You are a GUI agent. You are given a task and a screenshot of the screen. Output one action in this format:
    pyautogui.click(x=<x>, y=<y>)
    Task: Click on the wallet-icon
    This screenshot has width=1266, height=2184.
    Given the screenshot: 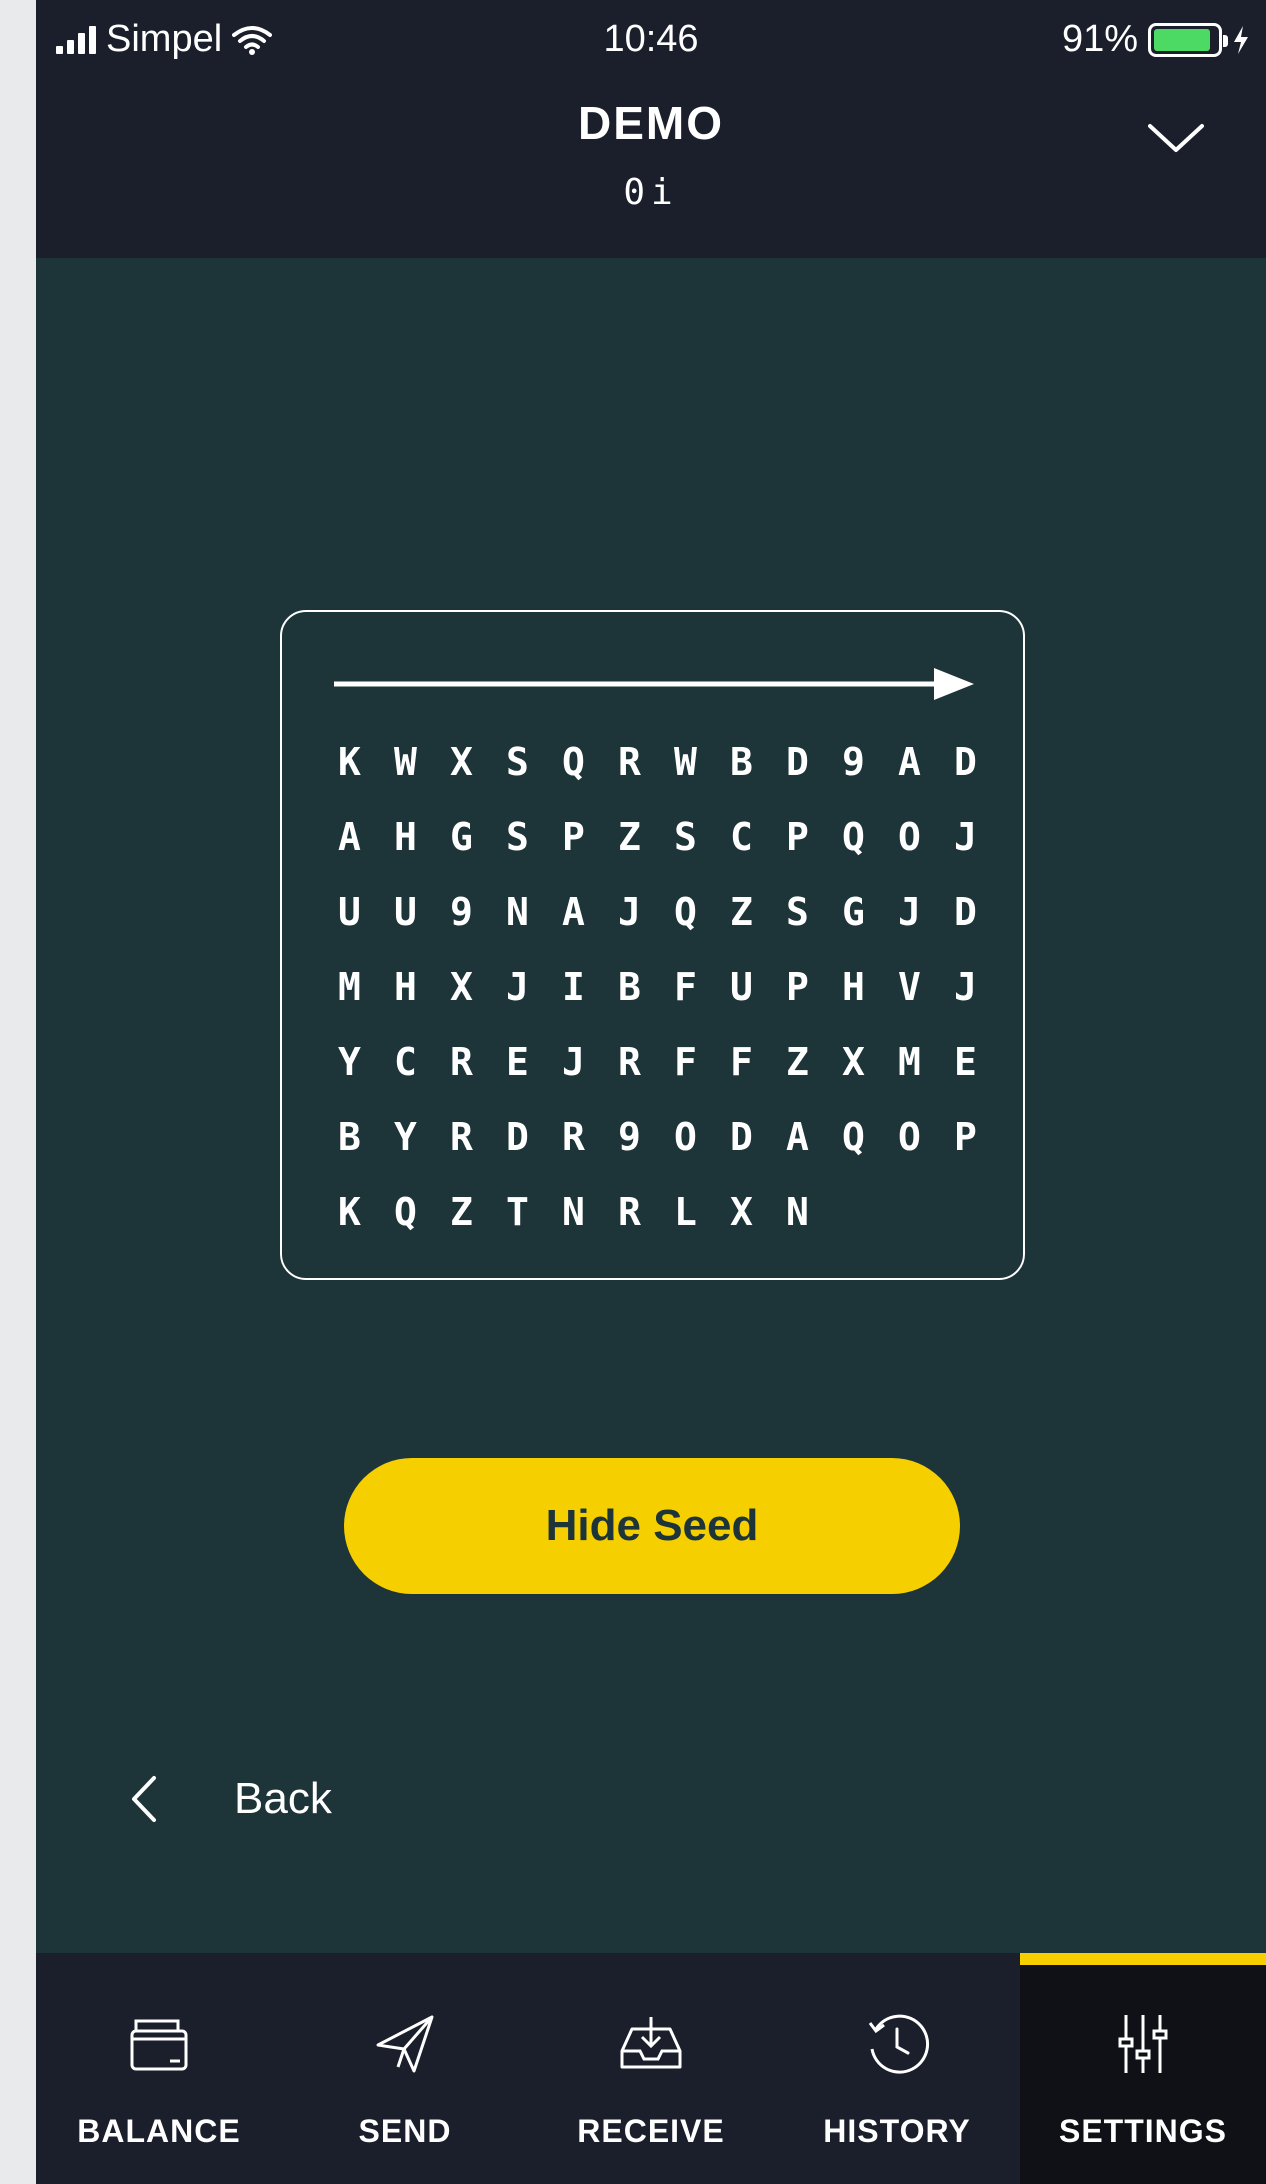 What is the action you would take?
    pyautogui.click(x=159, y=2045)
    